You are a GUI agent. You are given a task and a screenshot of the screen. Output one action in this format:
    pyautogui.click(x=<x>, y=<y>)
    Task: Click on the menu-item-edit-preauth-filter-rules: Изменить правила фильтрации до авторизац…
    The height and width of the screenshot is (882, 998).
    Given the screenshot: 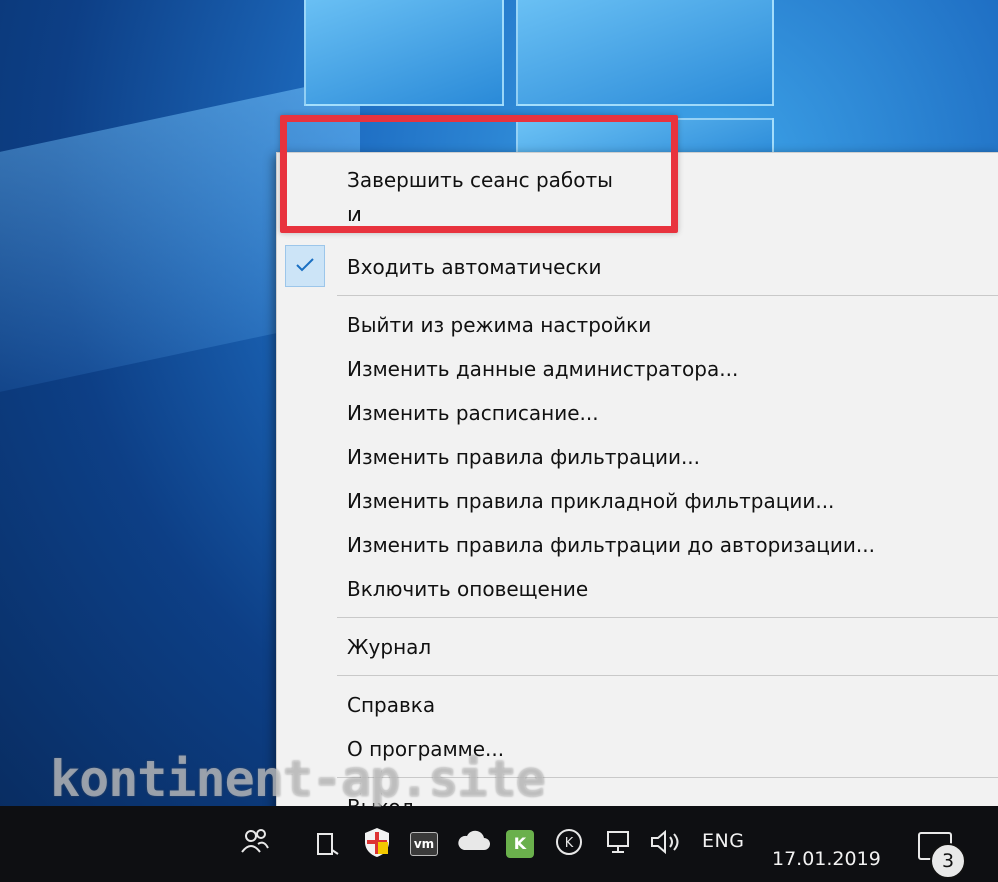 What is the action you would take?
    pyautogui.click(x=611, y=545)
    